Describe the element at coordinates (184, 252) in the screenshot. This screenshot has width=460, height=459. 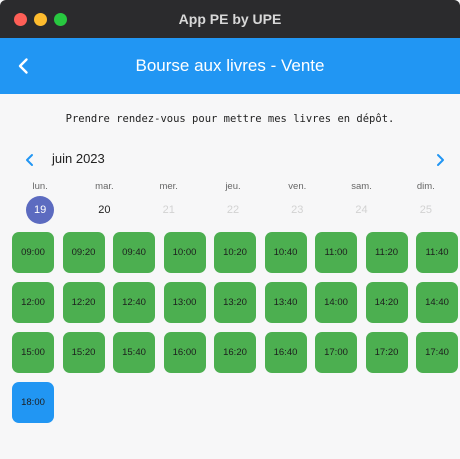
I see `time-slot-button: 10:00` at that location.